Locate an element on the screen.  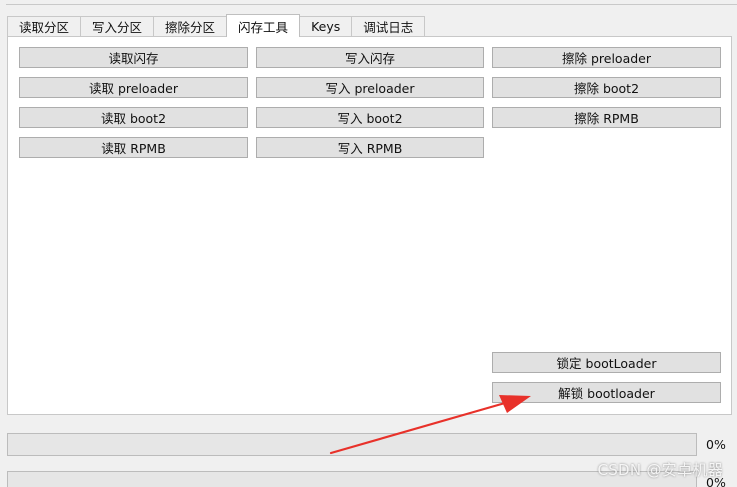
read-preloader-button: 读取 preloader is located at coordinates (133, 87).